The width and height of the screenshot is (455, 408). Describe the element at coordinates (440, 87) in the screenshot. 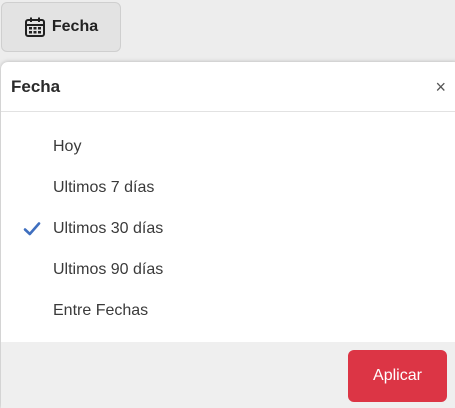

I see `close-icon: ×` at that location.